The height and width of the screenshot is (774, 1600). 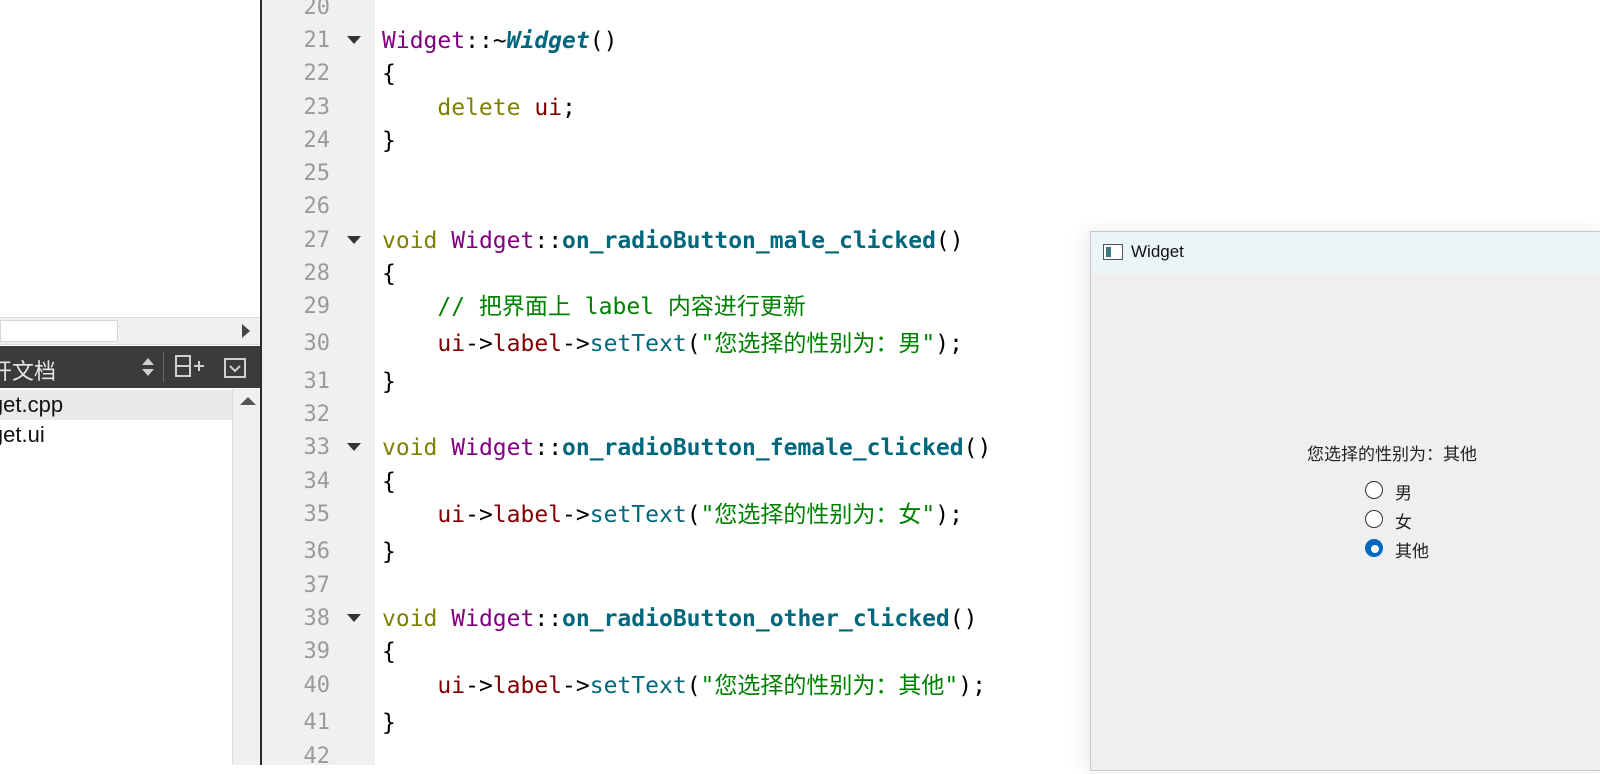 What do you see at coordinates (235, 368) in the screenshot?
I see `close-panel-icon` at bounding box center [235, 368].